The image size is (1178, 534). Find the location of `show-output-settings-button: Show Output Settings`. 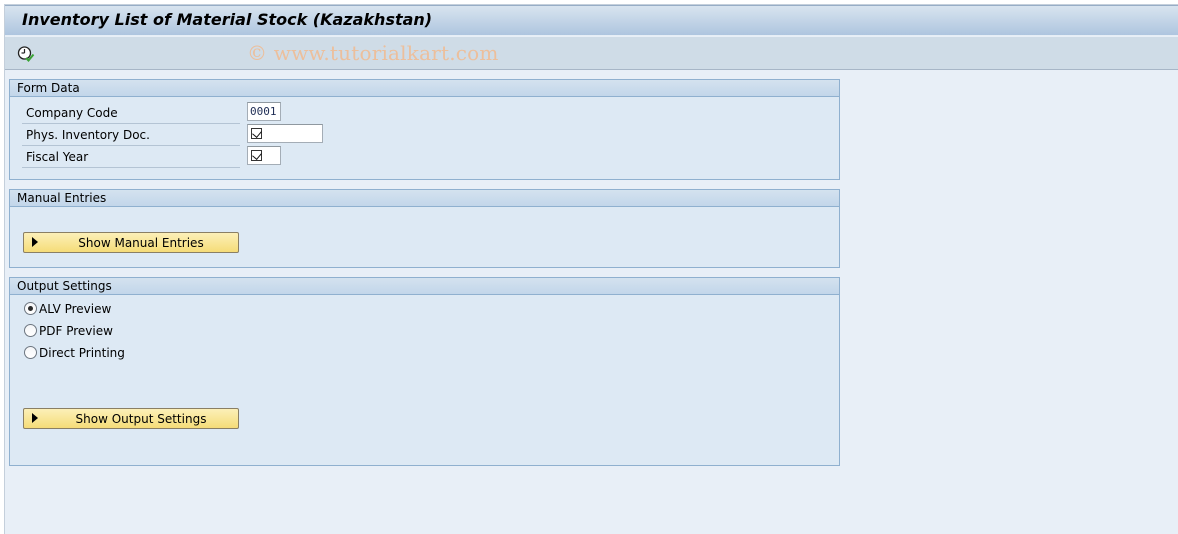

show-output-settings-button: Show Output Settings is located at coordinates (131, 418).